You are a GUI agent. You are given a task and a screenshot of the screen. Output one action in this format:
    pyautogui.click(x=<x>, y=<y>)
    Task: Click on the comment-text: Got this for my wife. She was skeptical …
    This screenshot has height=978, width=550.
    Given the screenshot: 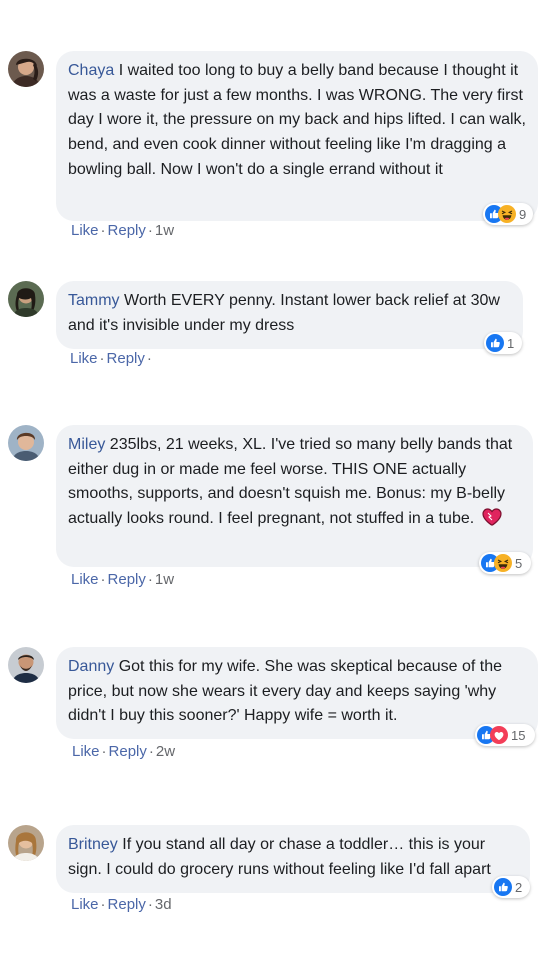 What is the action you would take?
    pyautogui.click(x=285, y=691)
    